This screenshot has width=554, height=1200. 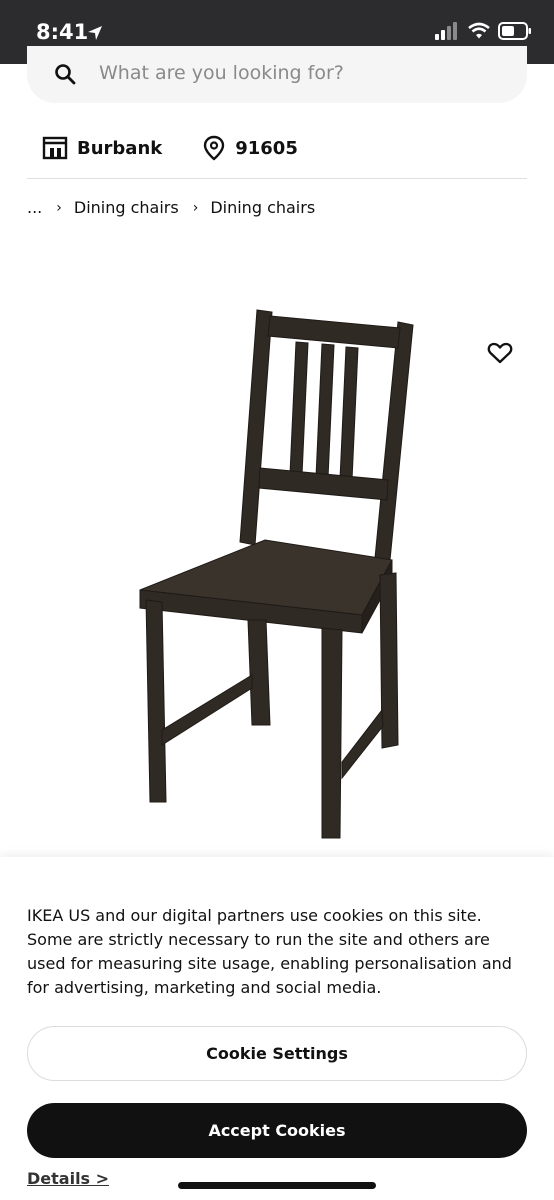 What do you see at coordinates (299, 73) in the screenshot?
I see `search-input` at bounding box center [299, 73].